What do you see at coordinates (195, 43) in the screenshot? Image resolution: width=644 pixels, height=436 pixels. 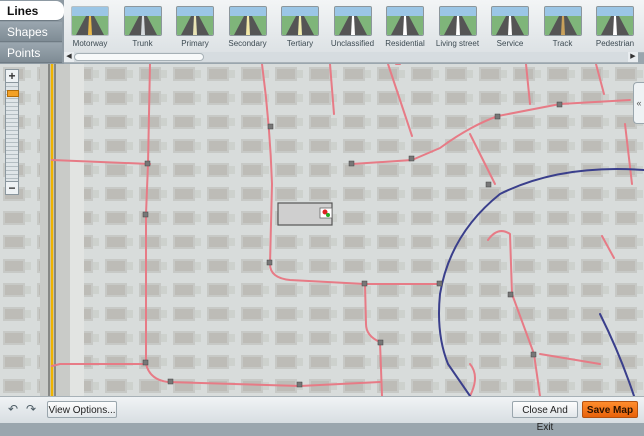 I see `road-type-label: Primary` at bounding box center [195, 43].